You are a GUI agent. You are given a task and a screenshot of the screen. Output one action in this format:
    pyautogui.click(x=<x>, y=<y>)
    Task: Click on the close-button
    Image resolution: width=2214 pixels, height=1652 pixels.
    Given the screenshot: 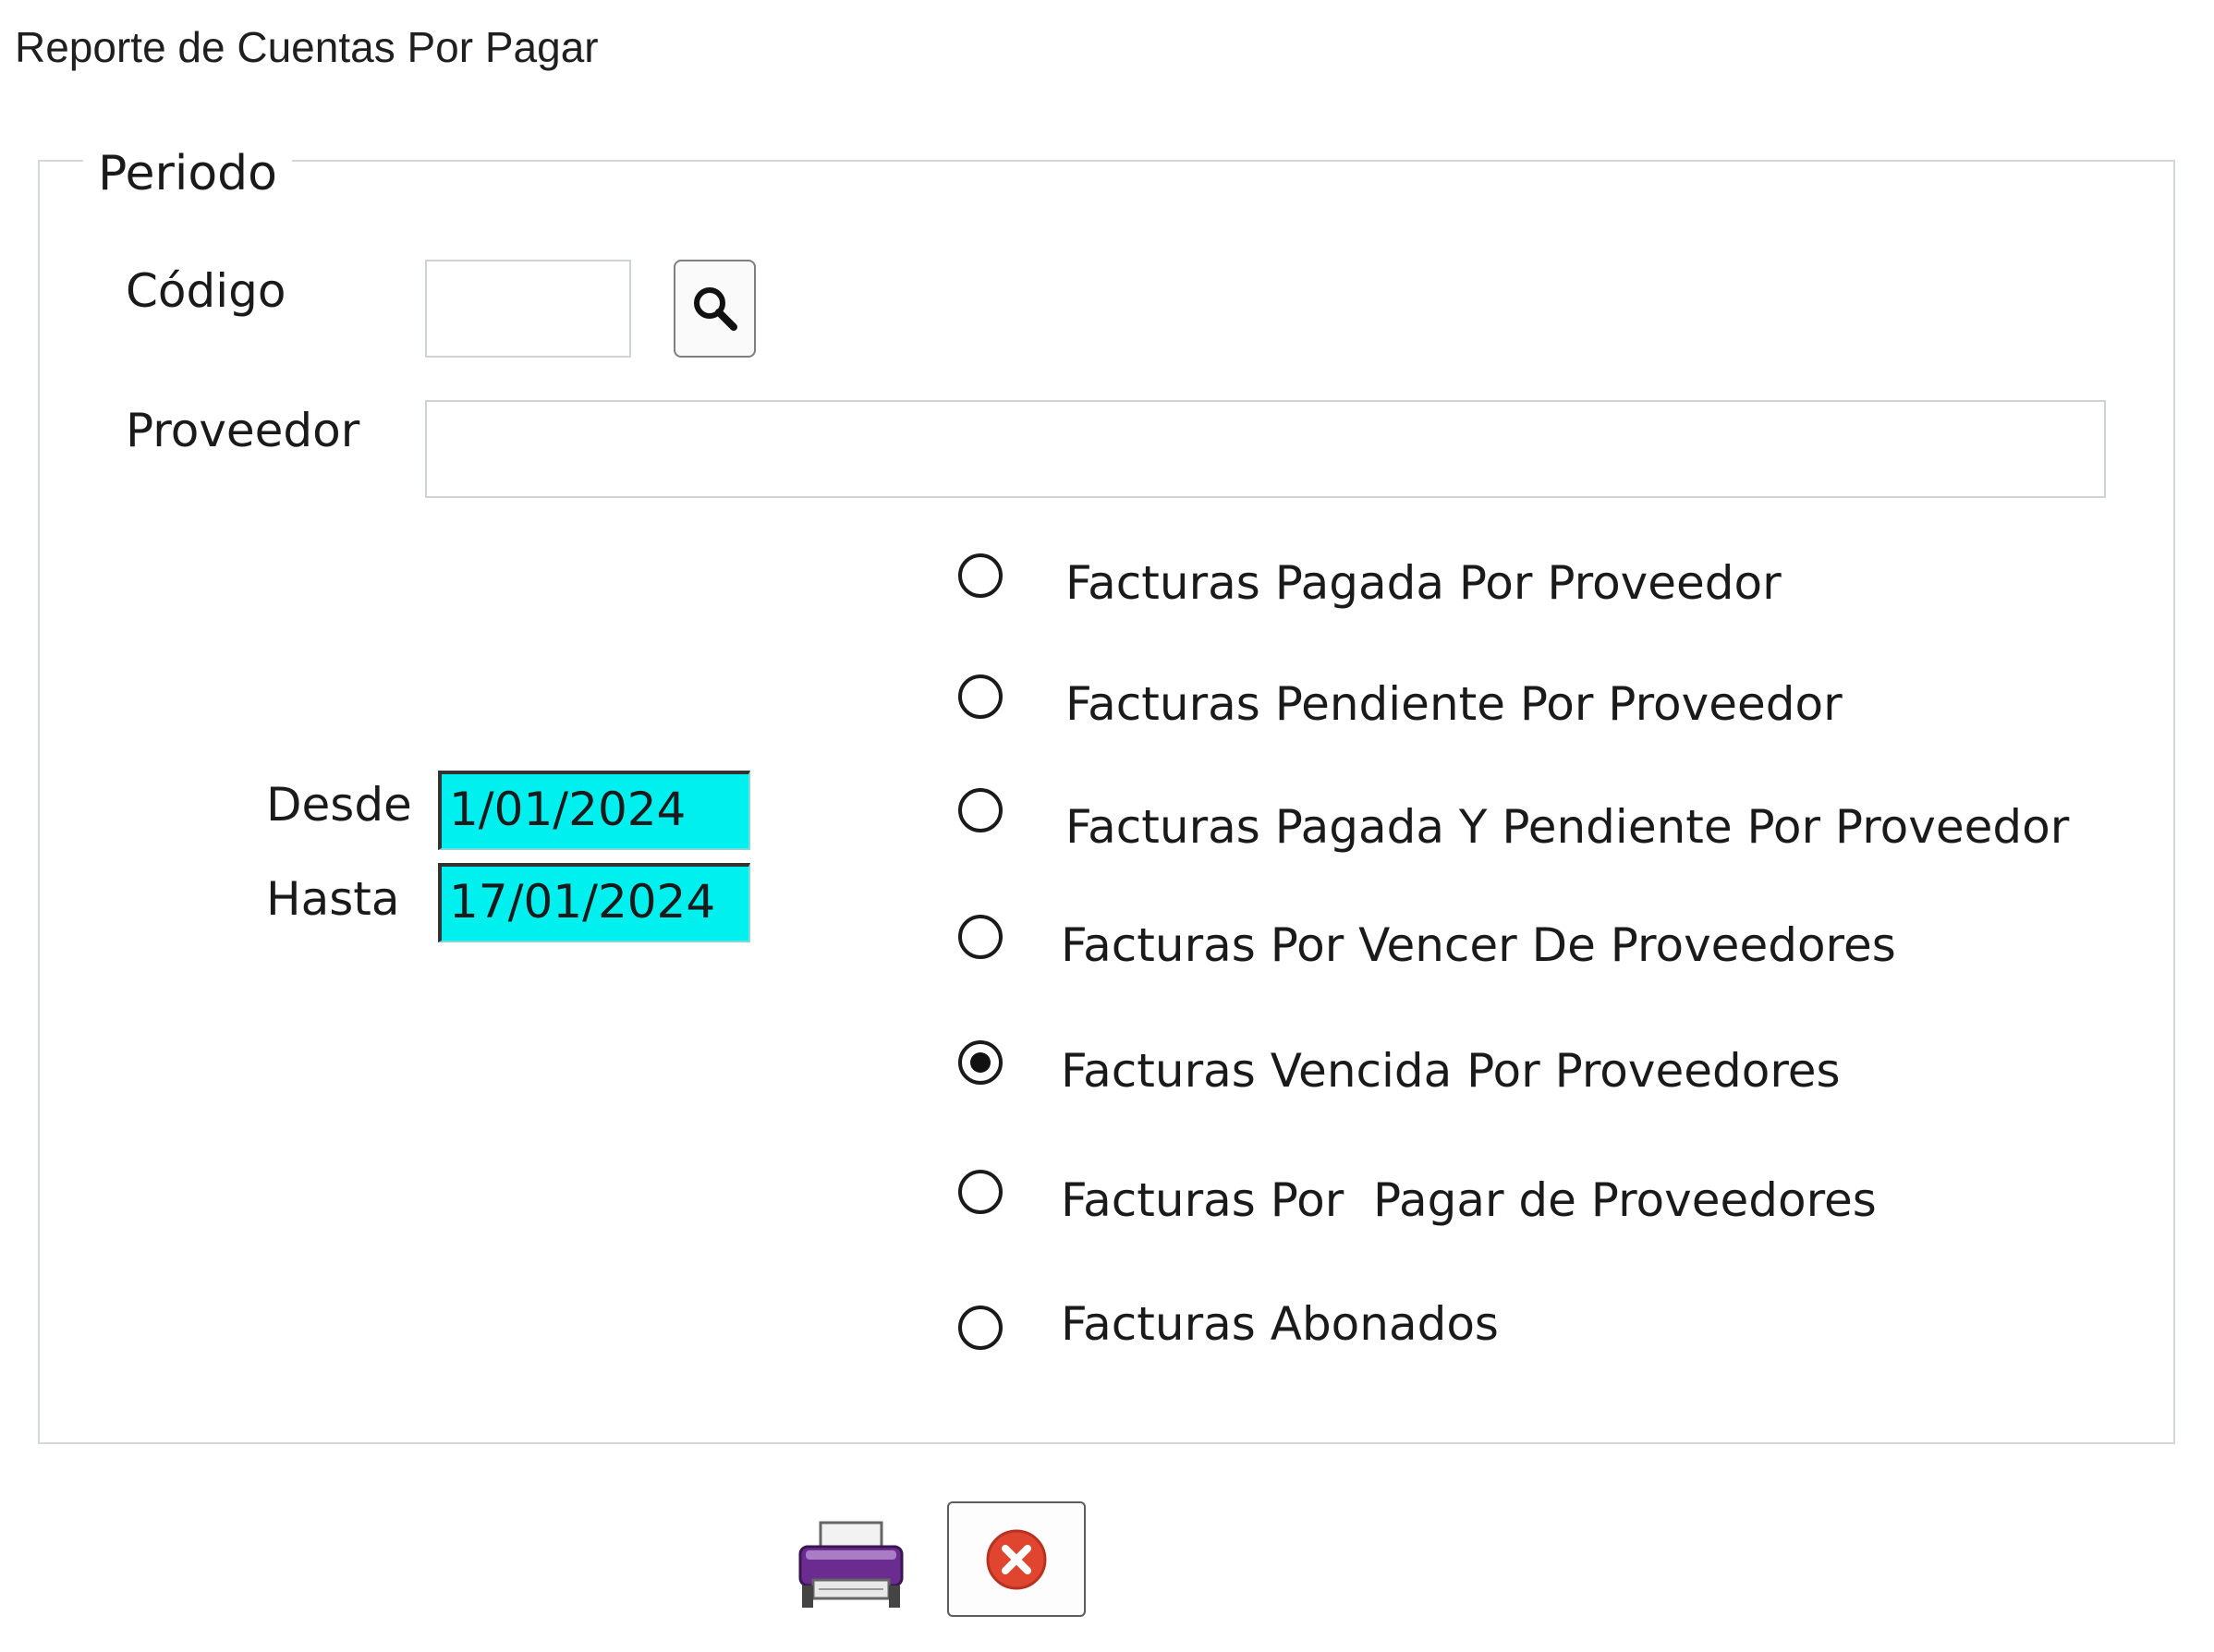 What is the action you would take?
    pyautogui.click(x=1016, y=1559)
    